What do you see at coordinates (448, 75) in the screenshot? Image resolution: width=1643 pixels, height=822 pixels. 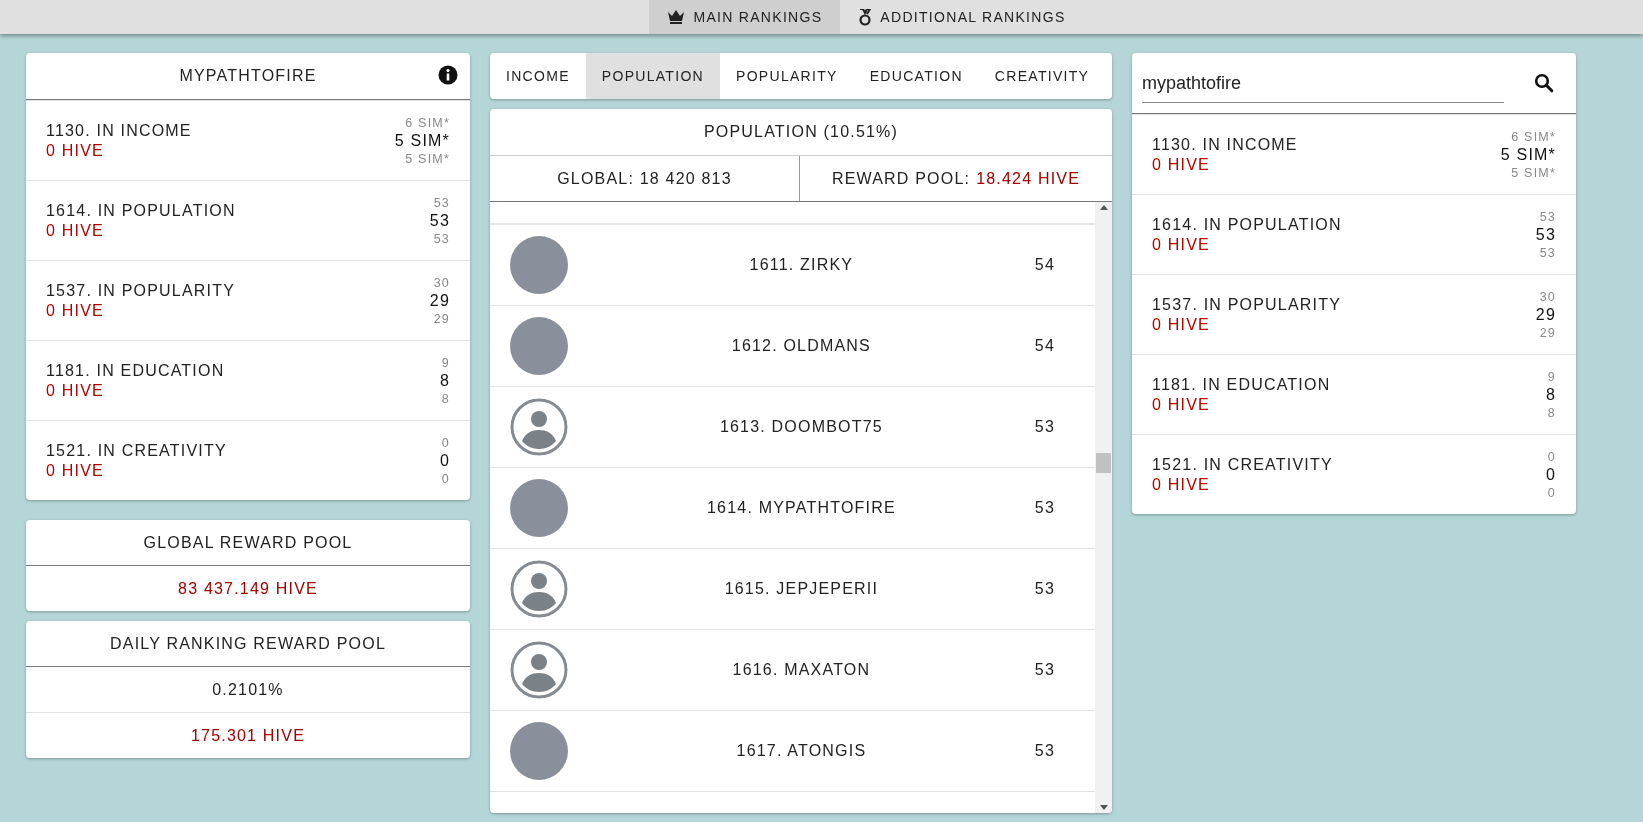 I see `info-icon` at bounding box center [448, 75].